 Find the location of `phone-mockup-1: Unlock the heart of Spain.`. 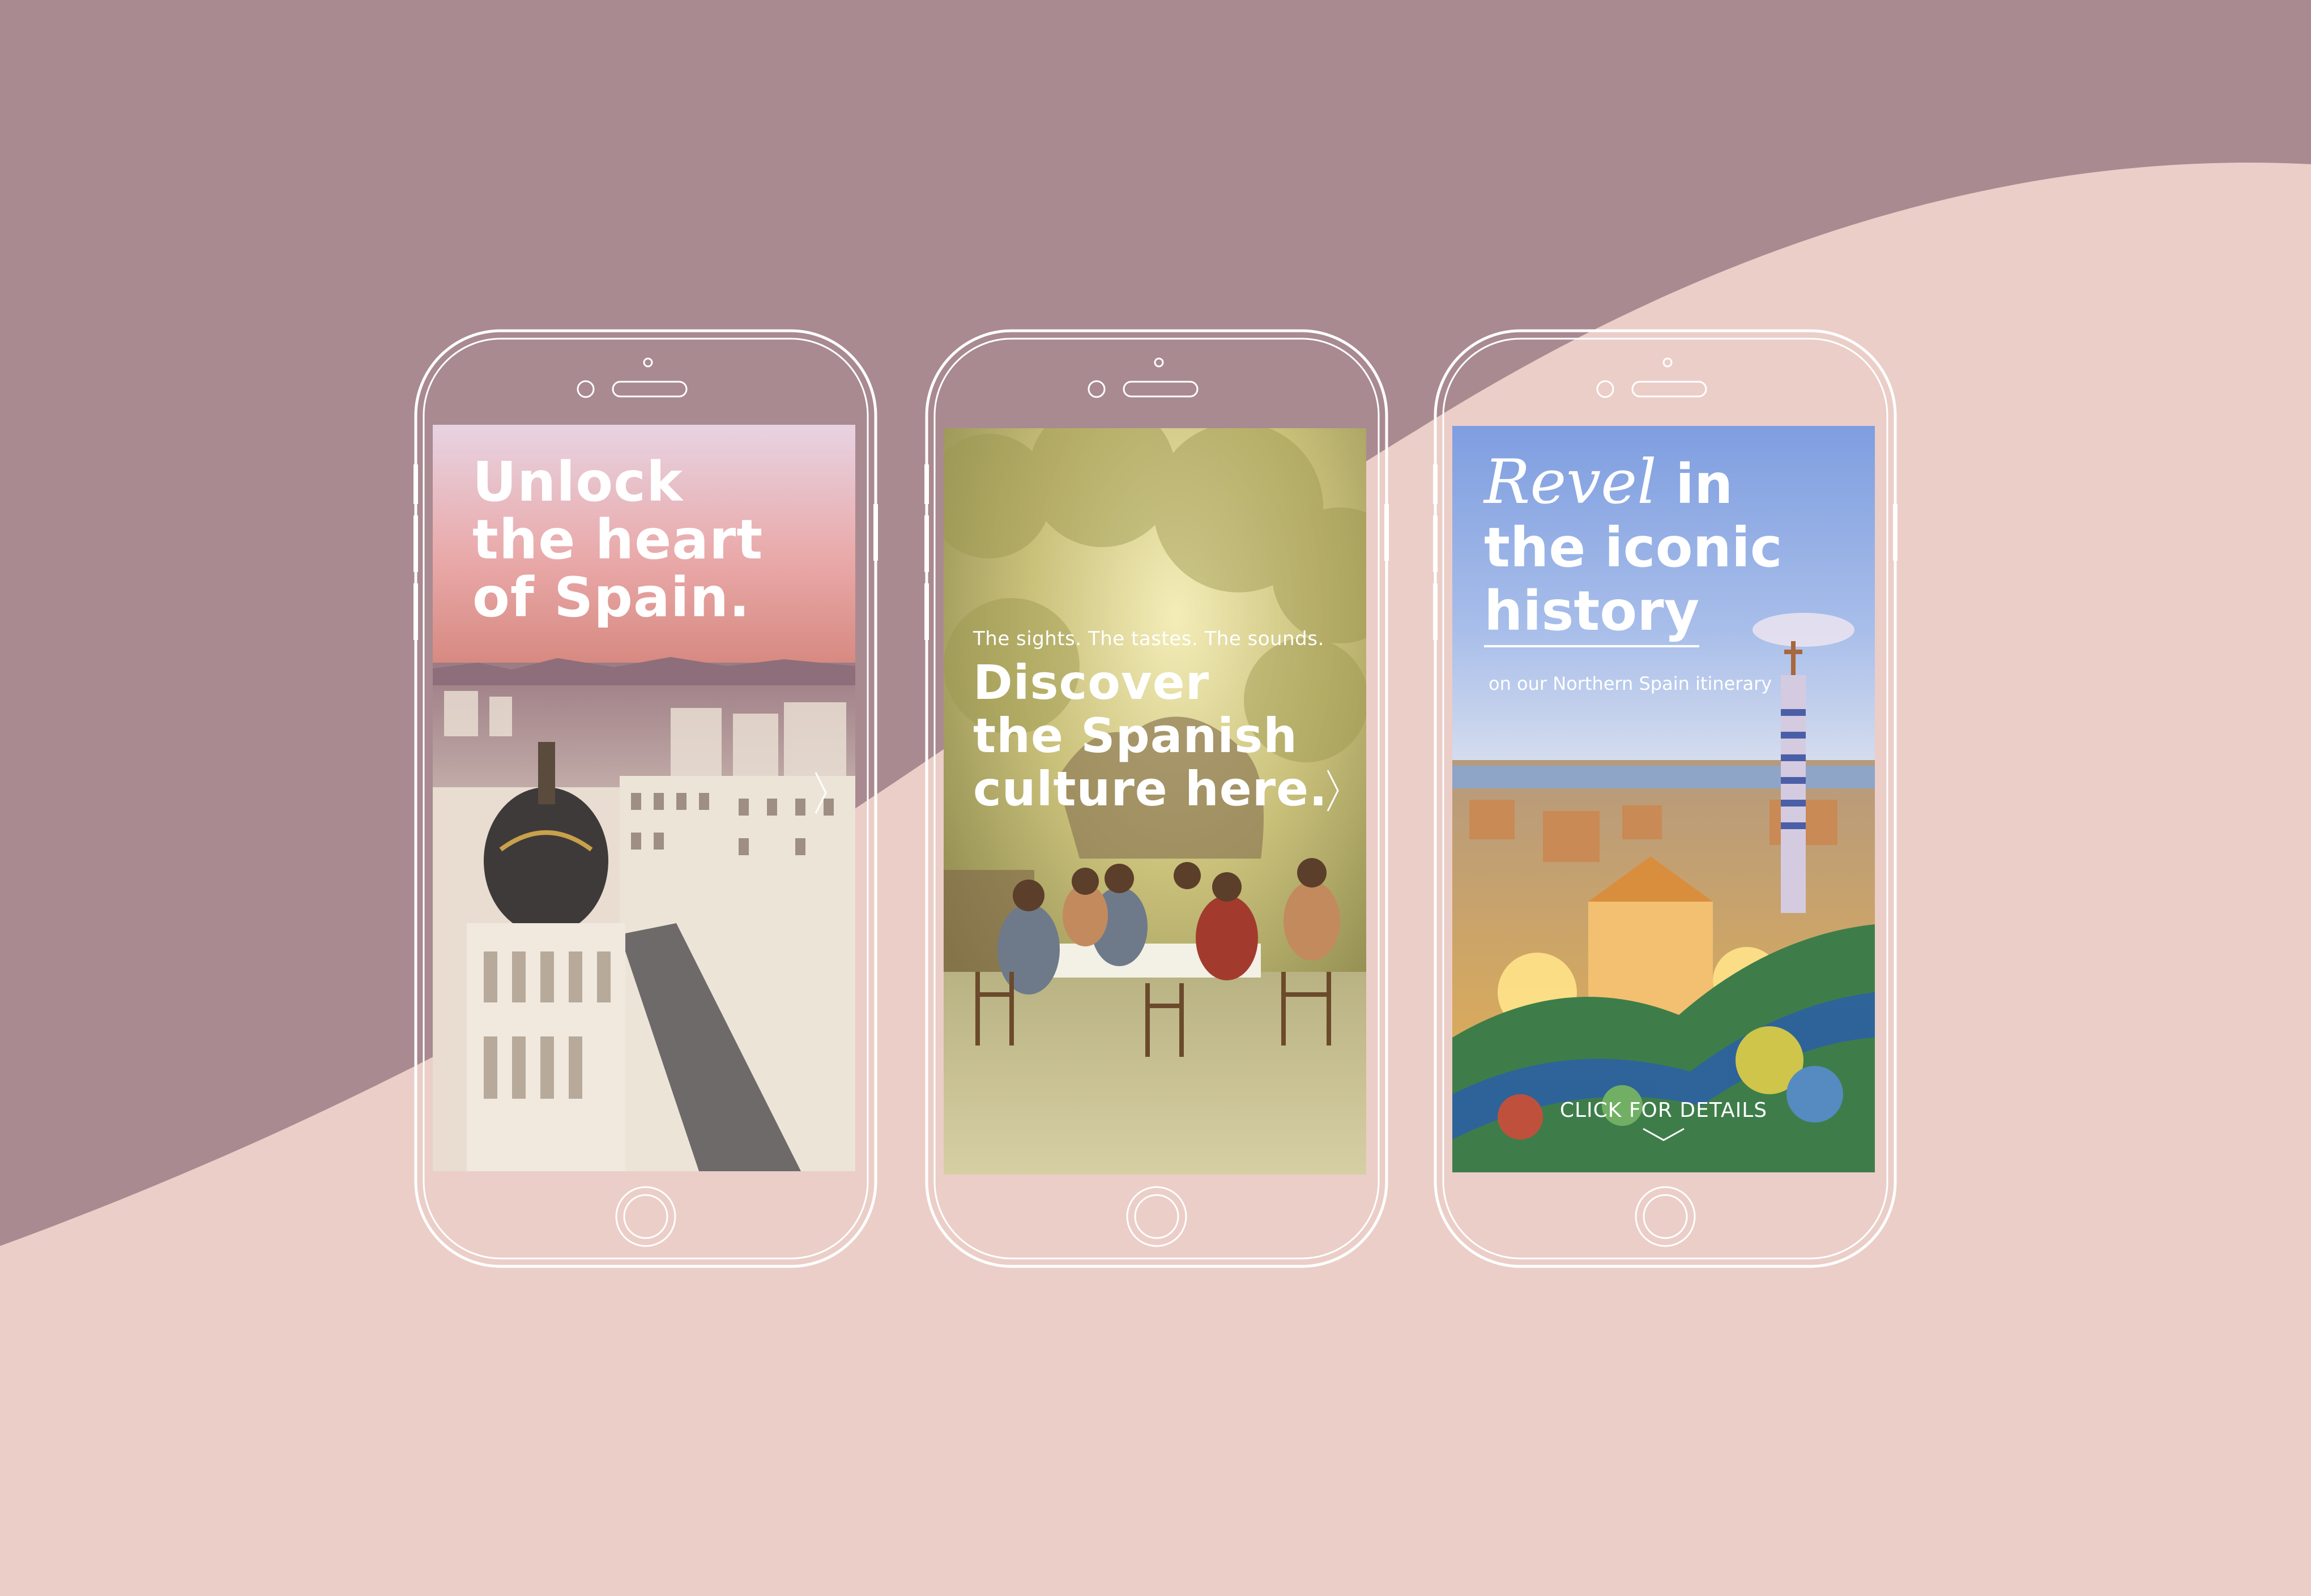

phone-mockup-1: Unlock the heart of Spain. is located at coordinates (645, 799).